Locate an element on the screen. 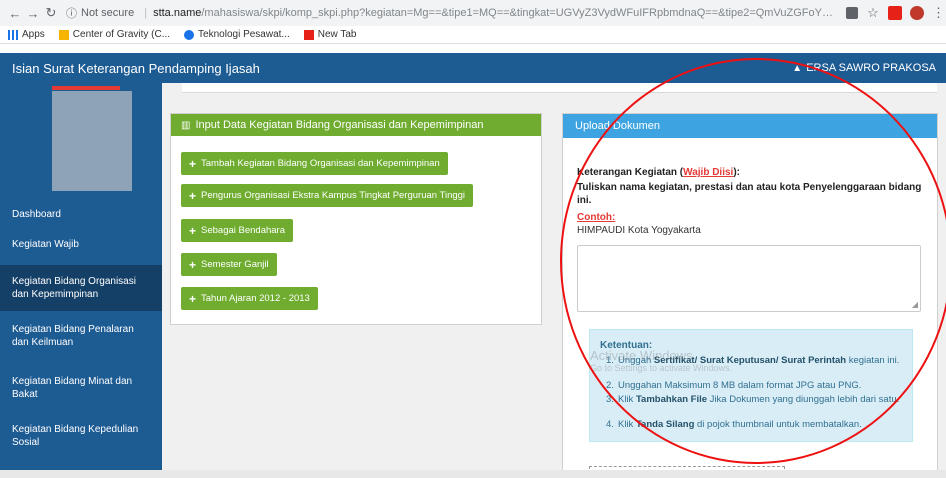 The height and width of the screenshot is (478, 946). rule-number: 4. is located at coordinates (610, 424).